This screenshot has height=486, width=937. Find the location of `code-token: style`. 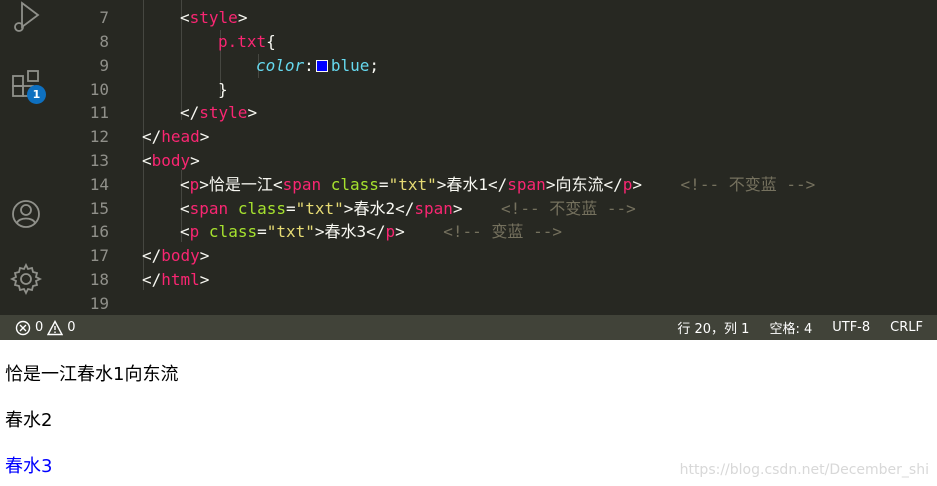

code-token: style is located at coordinates (213, 17).